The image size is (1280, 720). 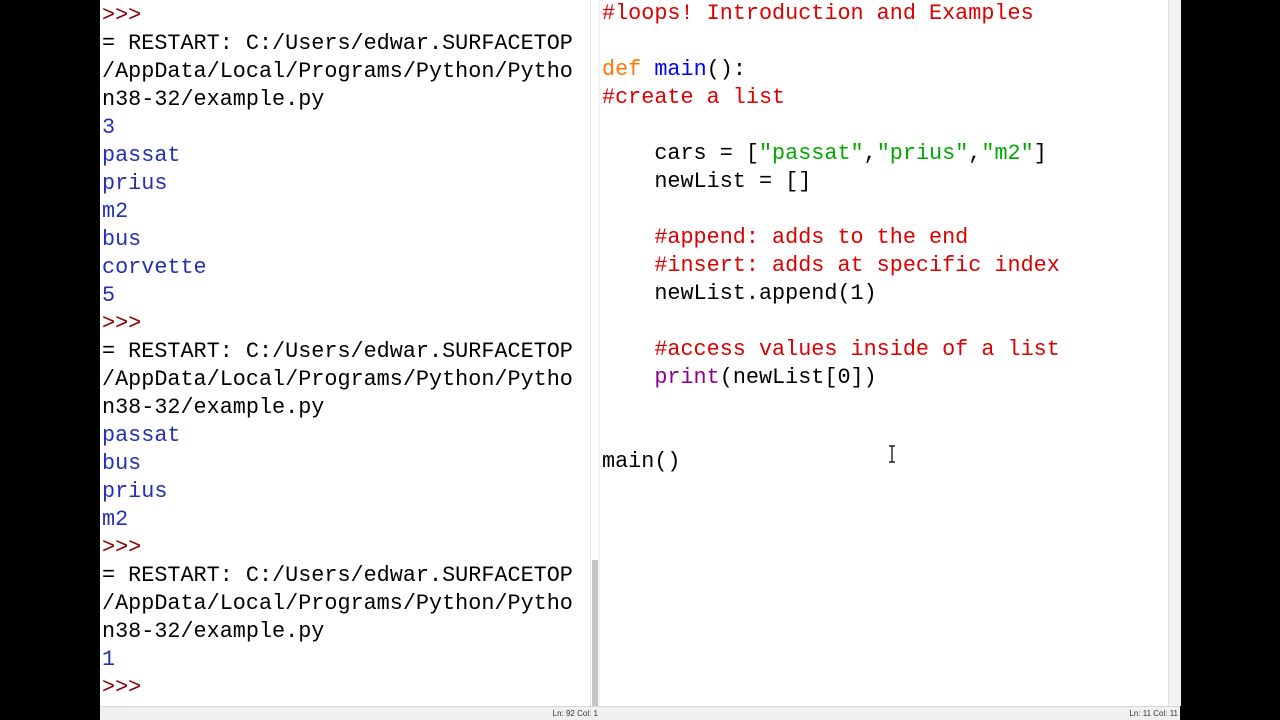 I want to click on code-line: newList = [], so click(x=831, y=182).